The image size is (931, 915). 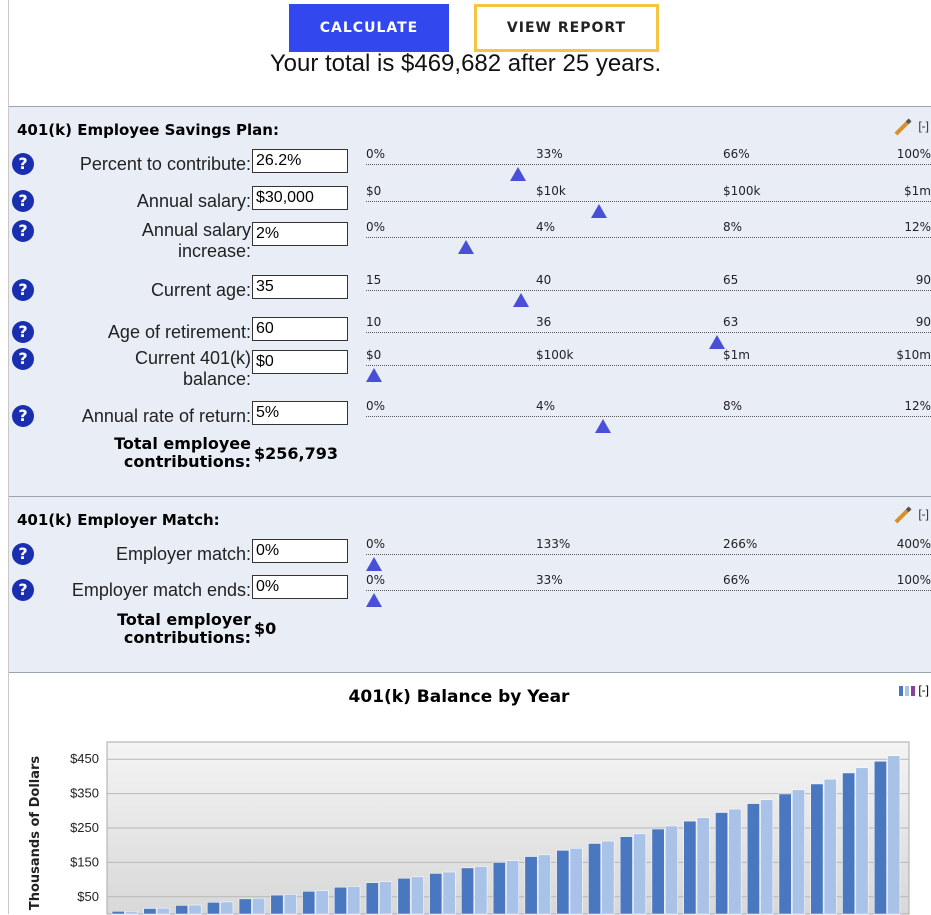 What do you see at coordinates (731, 322) in the screenshot?
I see `slider-tick-label: 63` at bounding box center [731, 322].